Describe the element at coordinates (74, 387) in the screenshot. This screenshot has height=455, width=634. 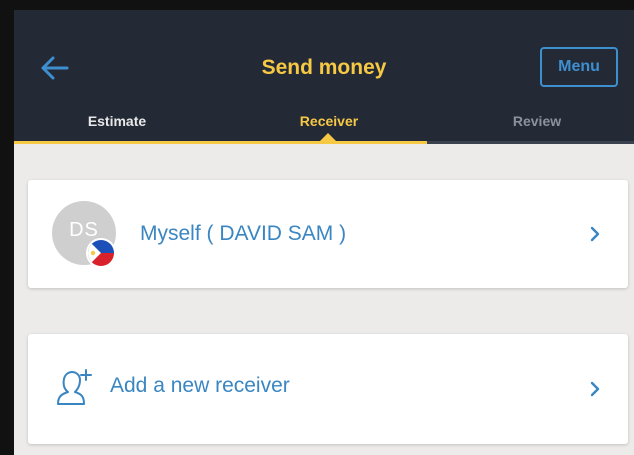
I see `add-person-icon` at that location.